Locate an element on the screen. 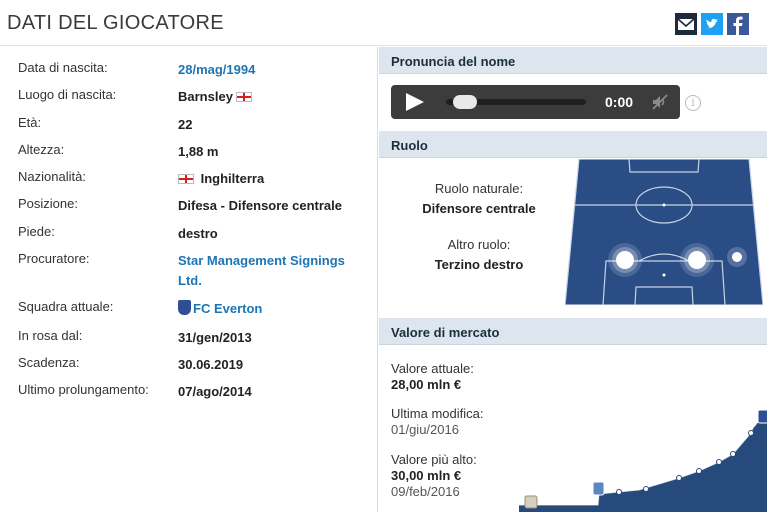 Image resolution: width=767 pixels, height=512 pixels. market-value-chart is located at coordinates (643, 460).